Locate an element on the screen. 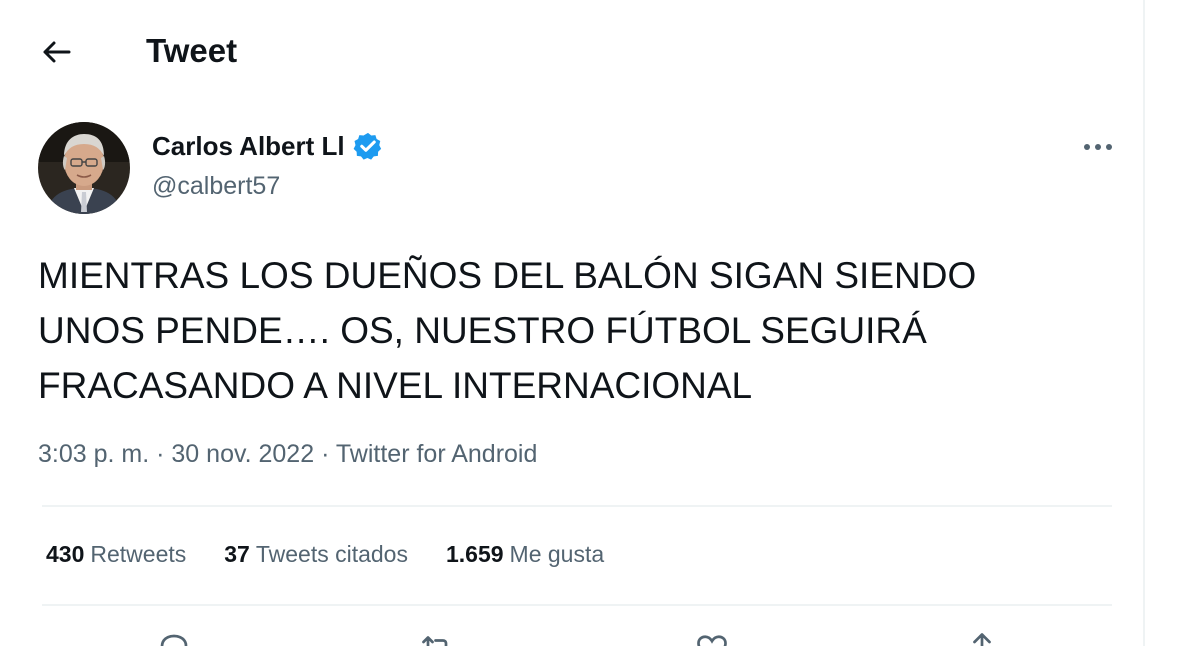 This screenshot has height=646, width=1200. back-button is located at coordinates (56, 52).